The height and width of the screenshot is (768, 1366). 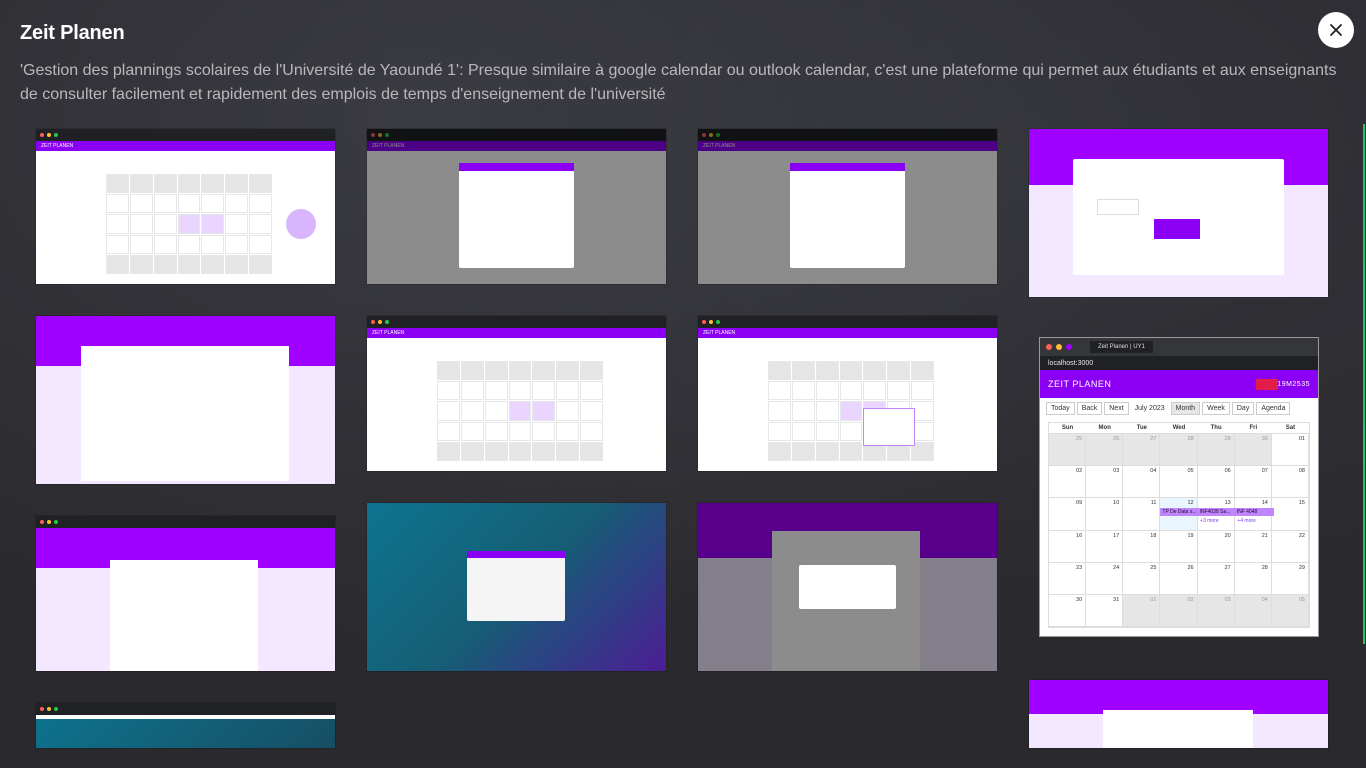 I want to click on close-button, so click(x=1336, y=30).